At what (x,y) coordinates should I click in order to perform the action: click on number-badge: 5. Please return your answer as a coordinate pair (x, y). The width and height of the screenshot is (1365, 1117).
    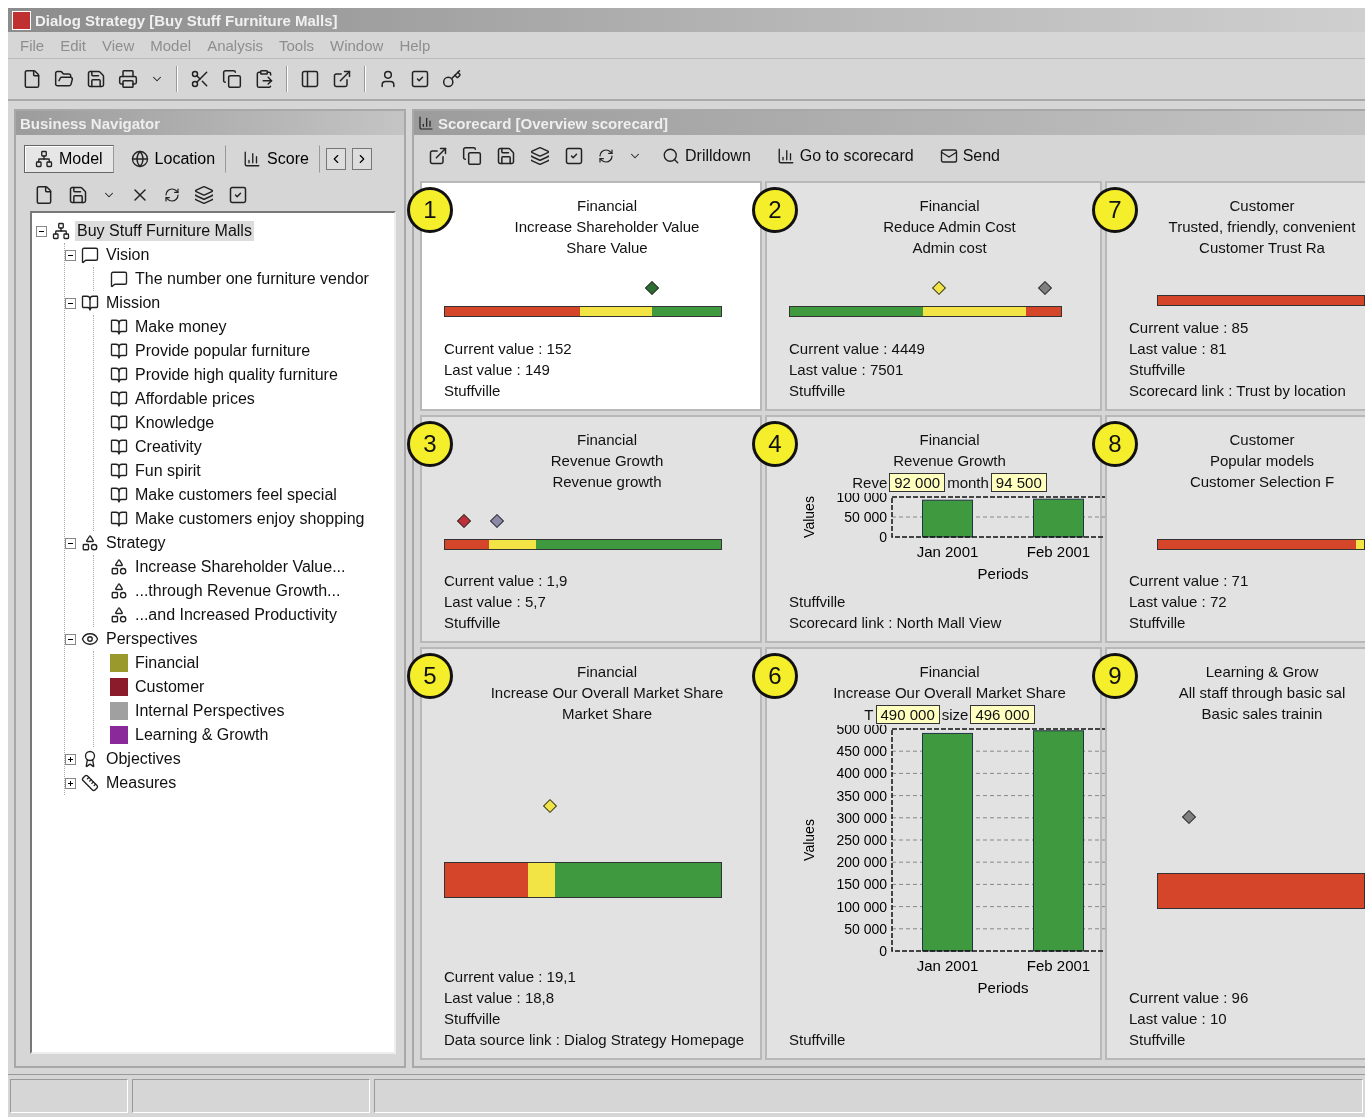
    Looking at the image, I should click on (430, 676).